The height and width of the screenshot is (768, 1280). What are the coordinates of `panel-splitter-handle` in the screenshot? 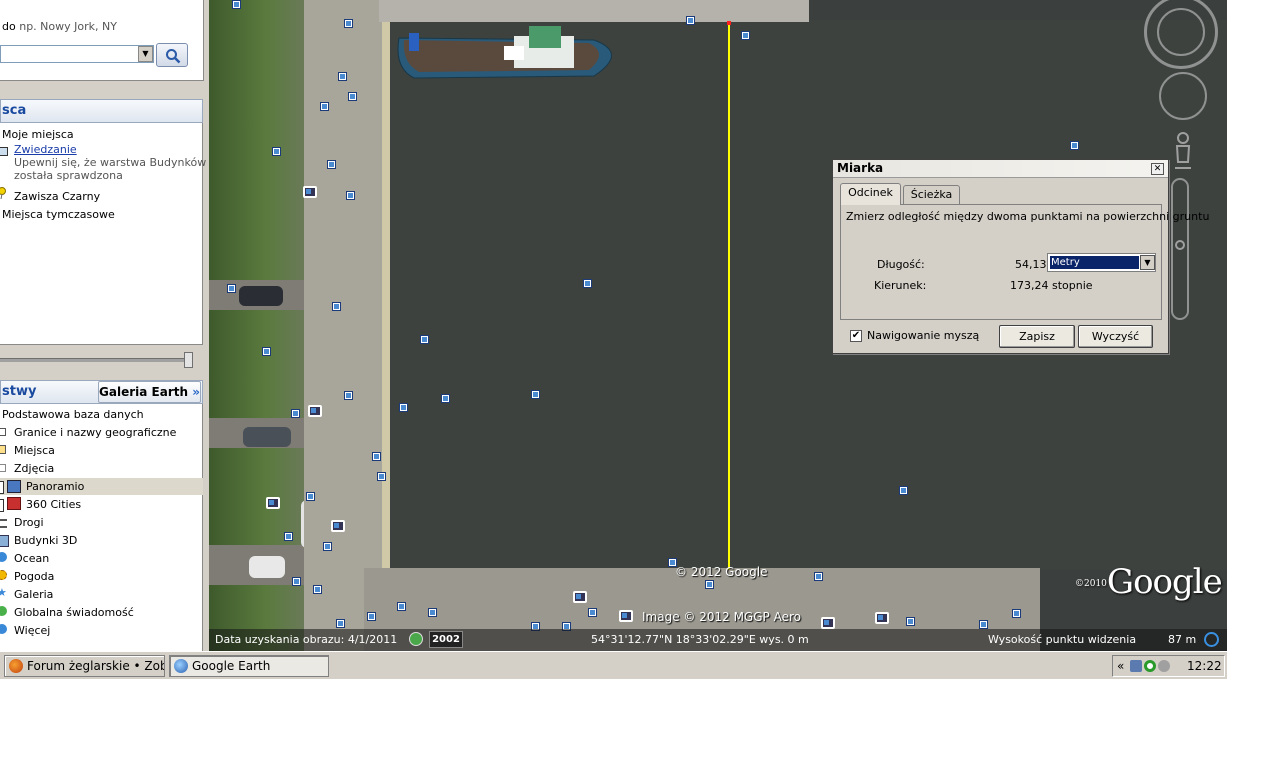 It's located at (188, 360).